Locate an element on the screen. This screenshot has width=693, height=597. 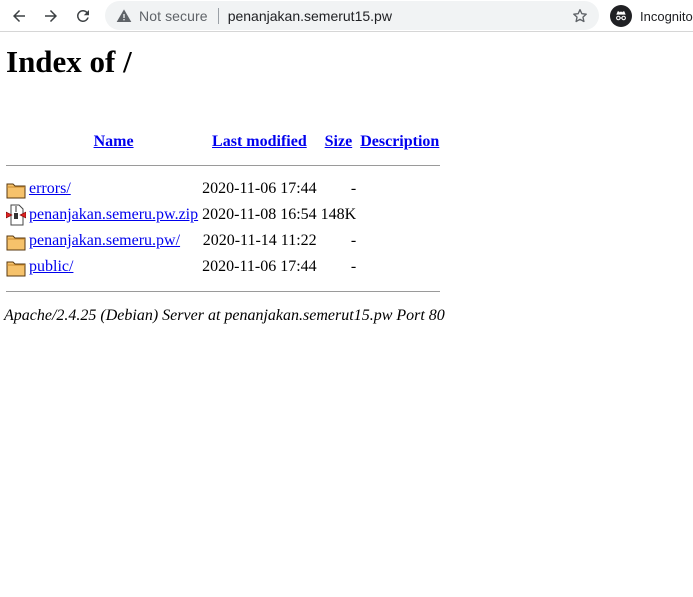
footer-divider is located at coordinates (223, 291).